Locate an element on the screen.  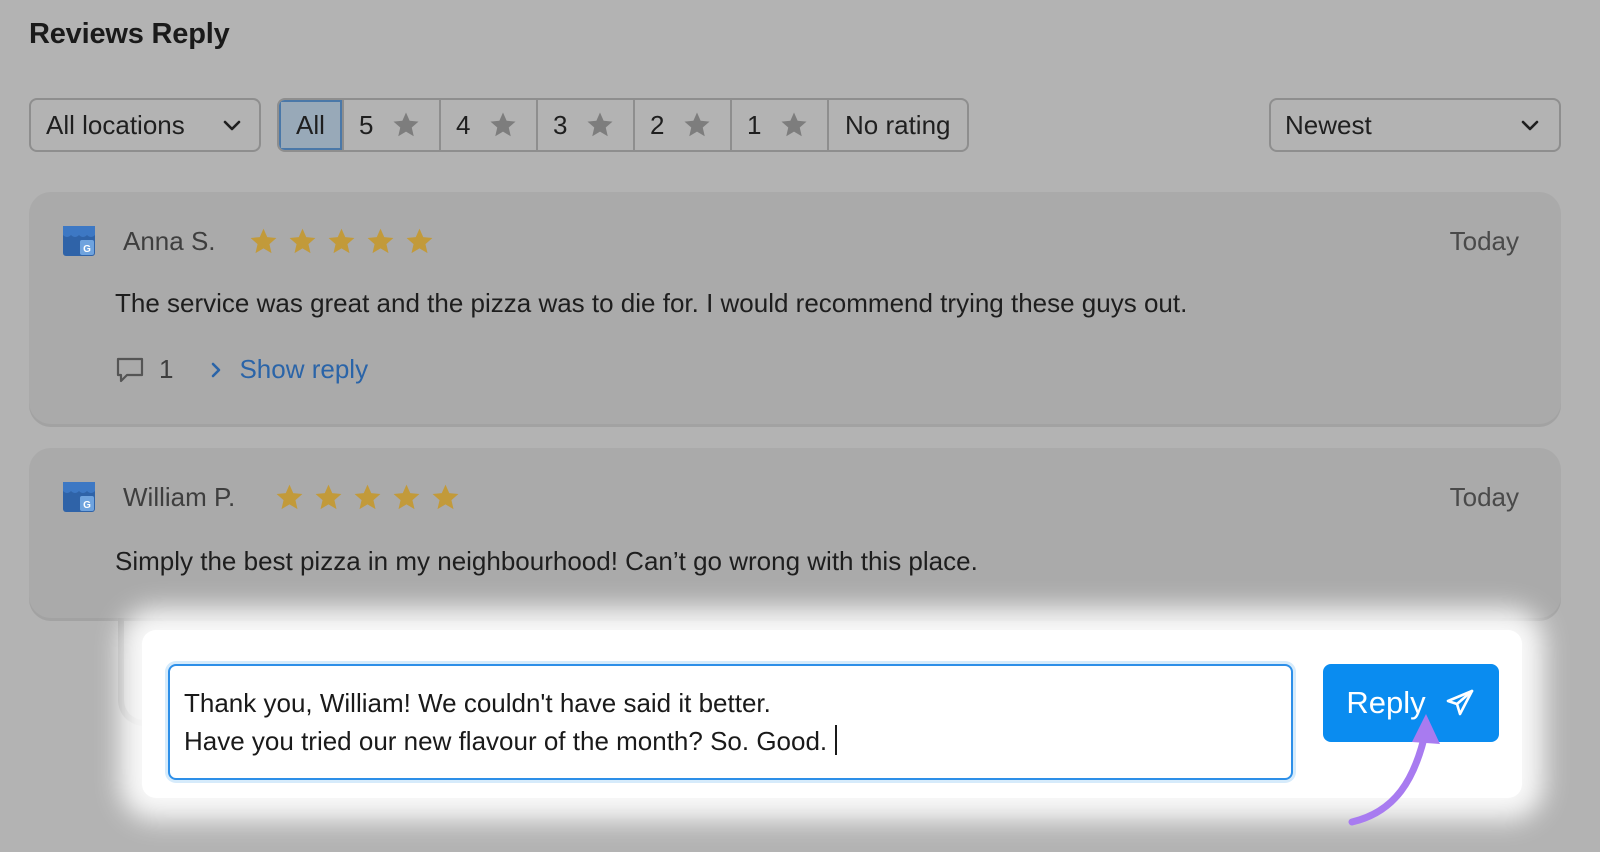
reviewer-name: Anna S. is located at coordinates (169, 241).